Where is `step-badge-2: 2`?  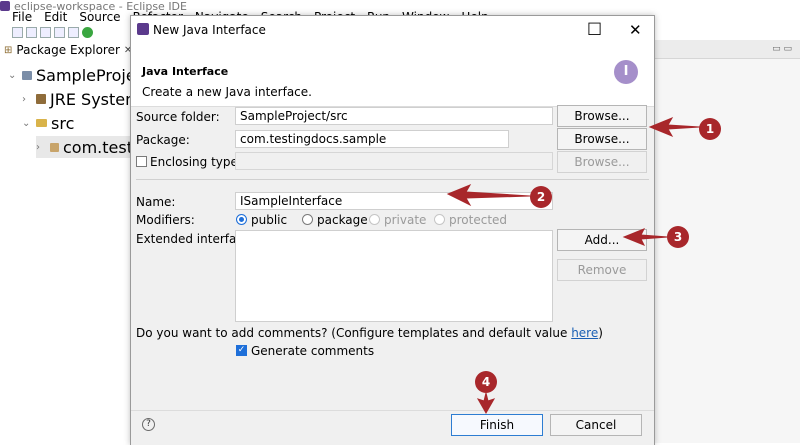 step-badge-2: 2 is located at coordinates (541, 197).